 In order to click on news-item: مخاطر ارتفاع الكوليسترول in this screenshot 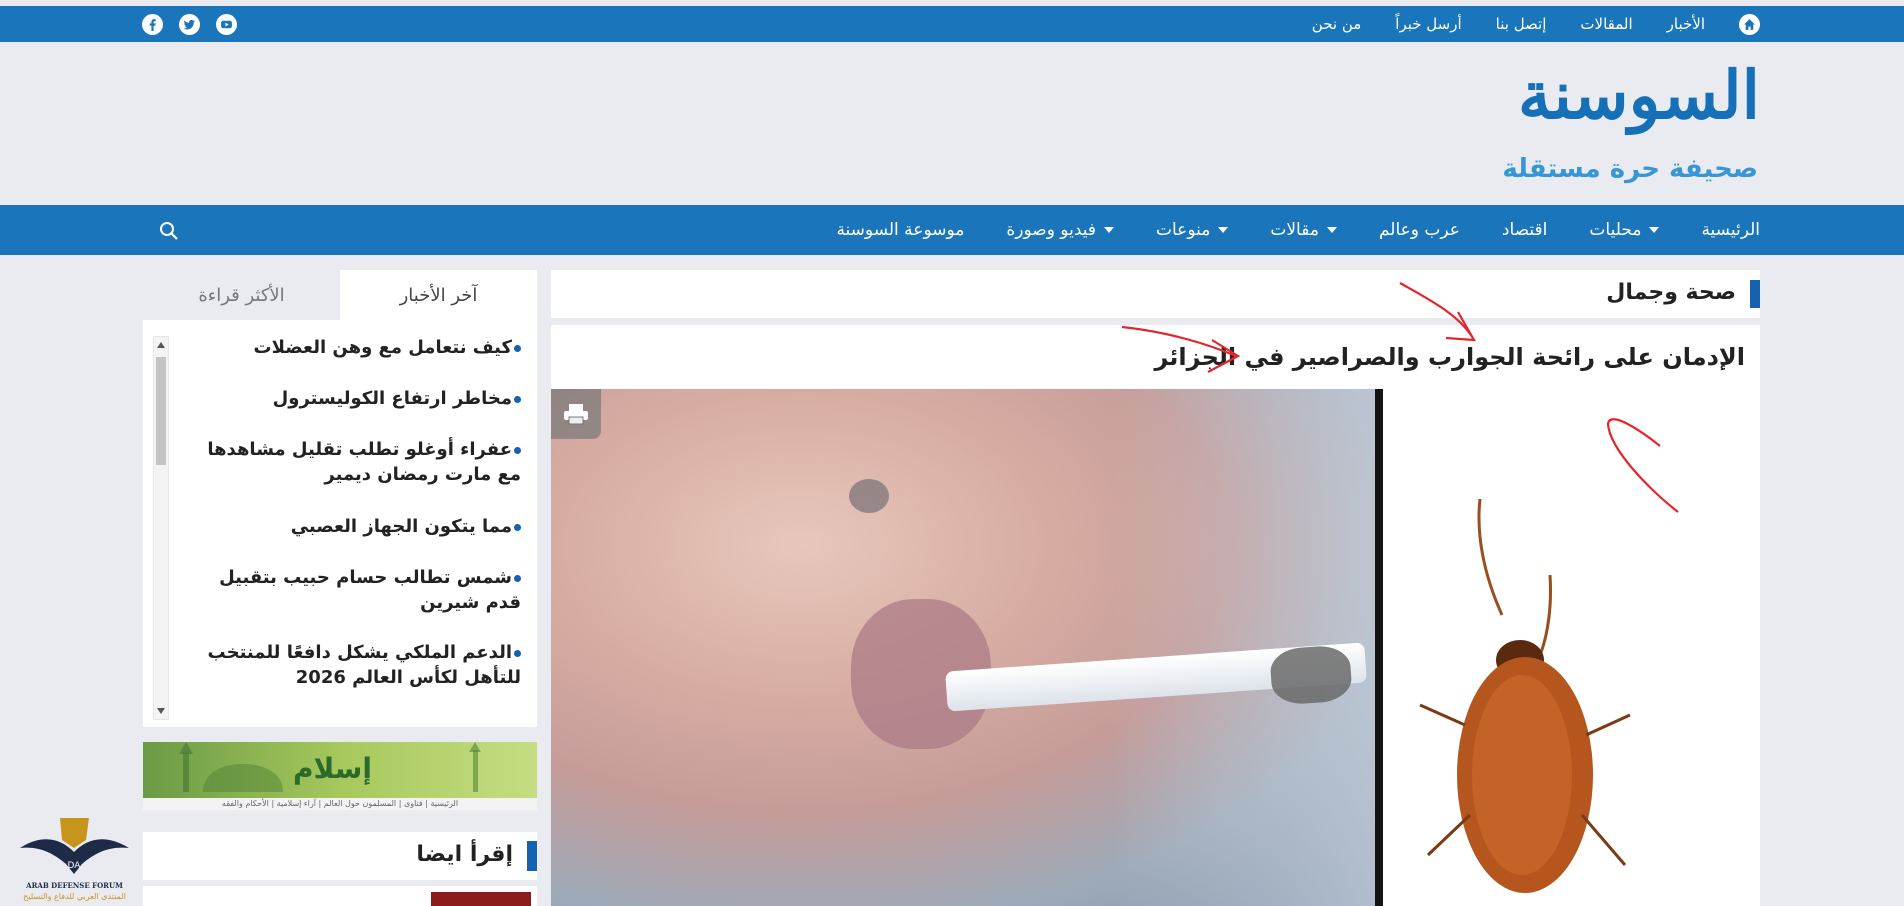, I will do `click(351, 398)`.